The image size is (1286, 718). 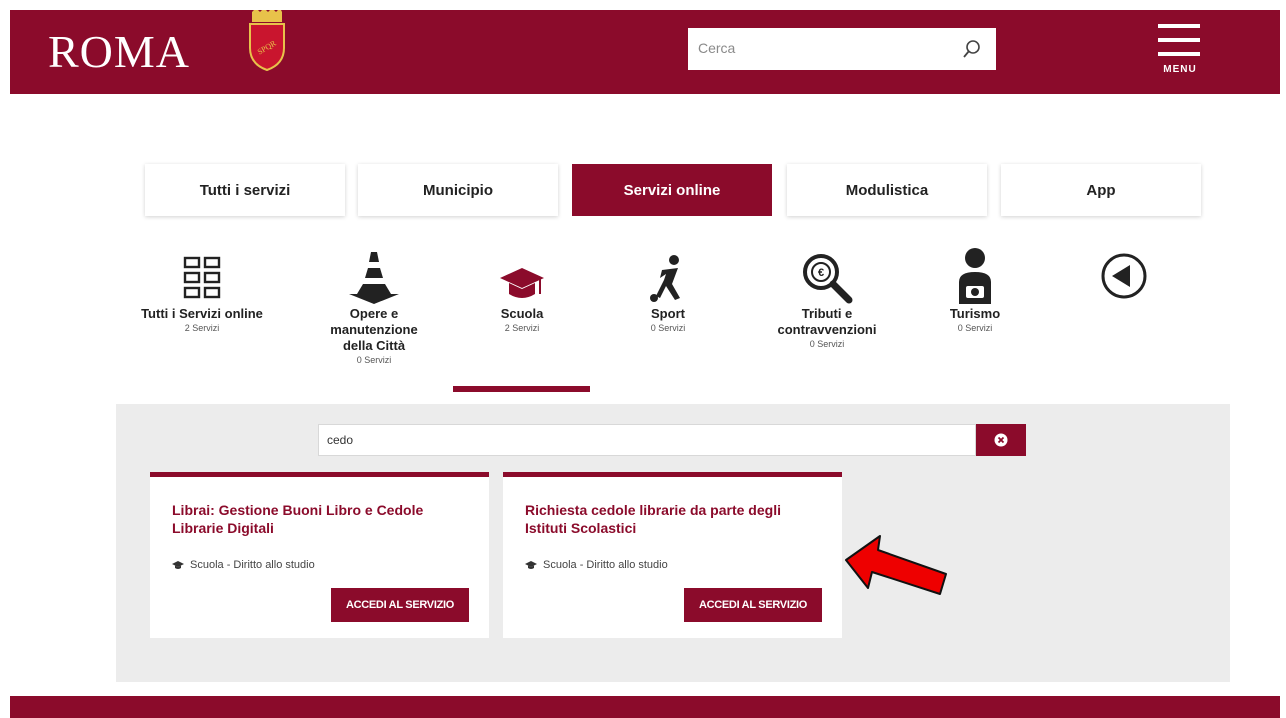 What do you see at coordinates (245, 190) in the screenshot?
I see `tab-tutti-i-servizi: Tutti i servizi` at bounding box center [245, 190].